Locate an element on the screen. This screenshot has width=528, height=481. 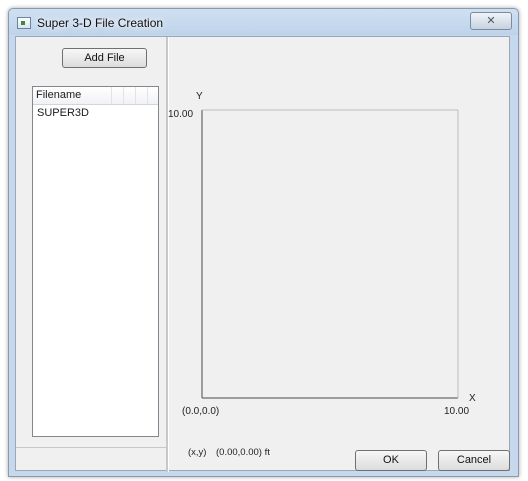
y-max-label: 10.00 is located at coordinates (180, 114).